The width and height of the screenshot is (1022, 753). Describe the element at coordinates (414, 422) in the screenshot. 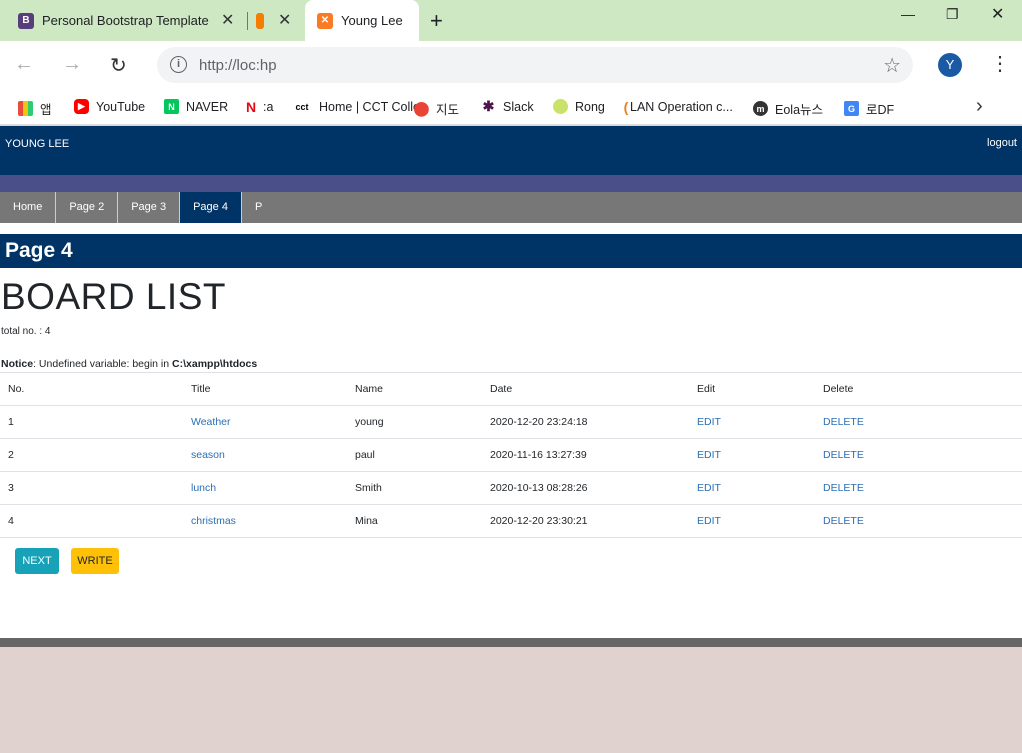

I see `author-name: young` at that location.